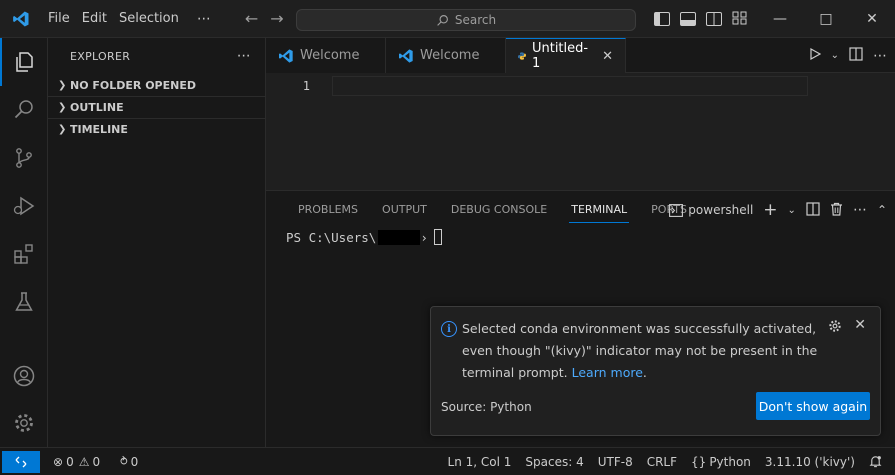 This screenshot has height=475, width=895. What do you see at coordinates (499, 210) in the screenshot?
I see `panel-tab-debug-console: DEBUG CONSOLE` at bounding box center [499, 210].